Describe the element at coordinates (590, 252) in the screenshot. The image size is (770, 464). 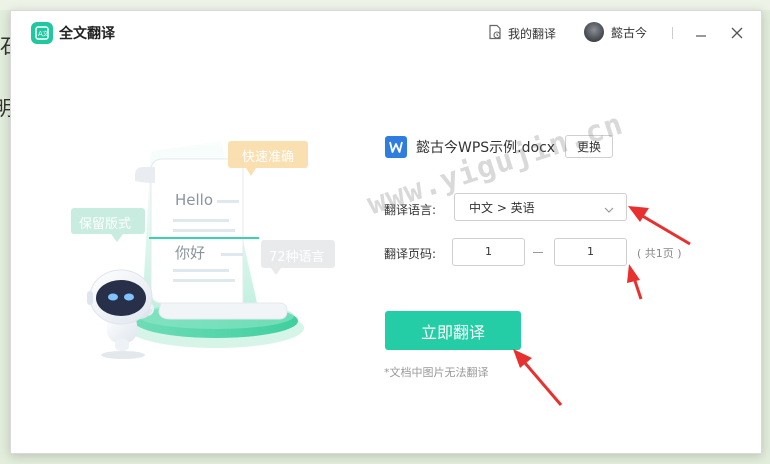
I see `page-to-input: 1` at that location.